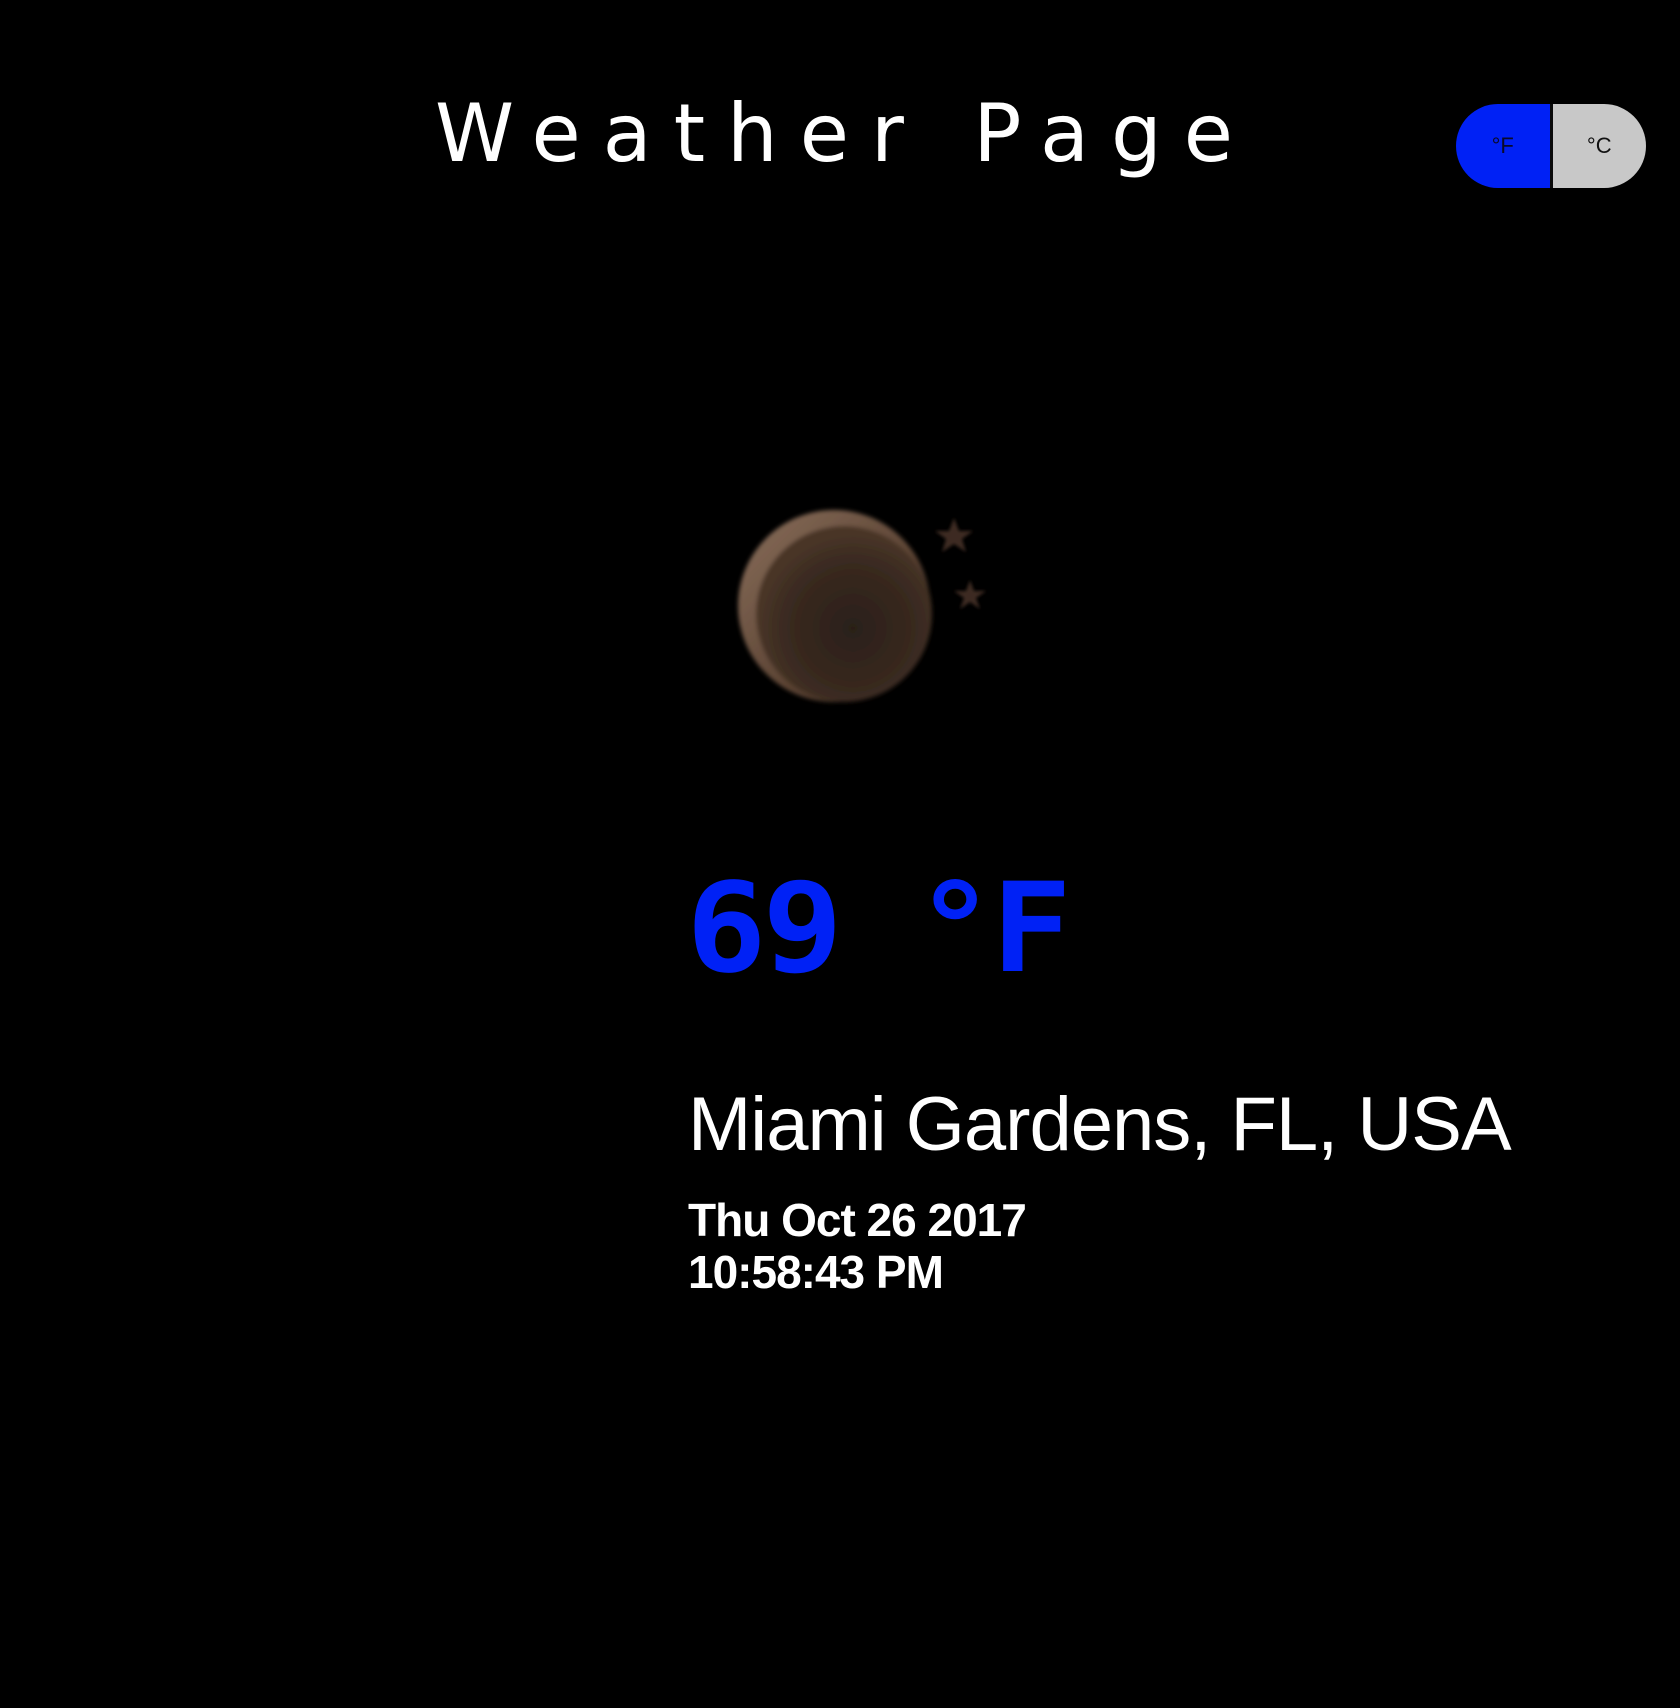 The image size is (1680, 1708). I want to click on night-moon-stars-icon, so click(862, 605).